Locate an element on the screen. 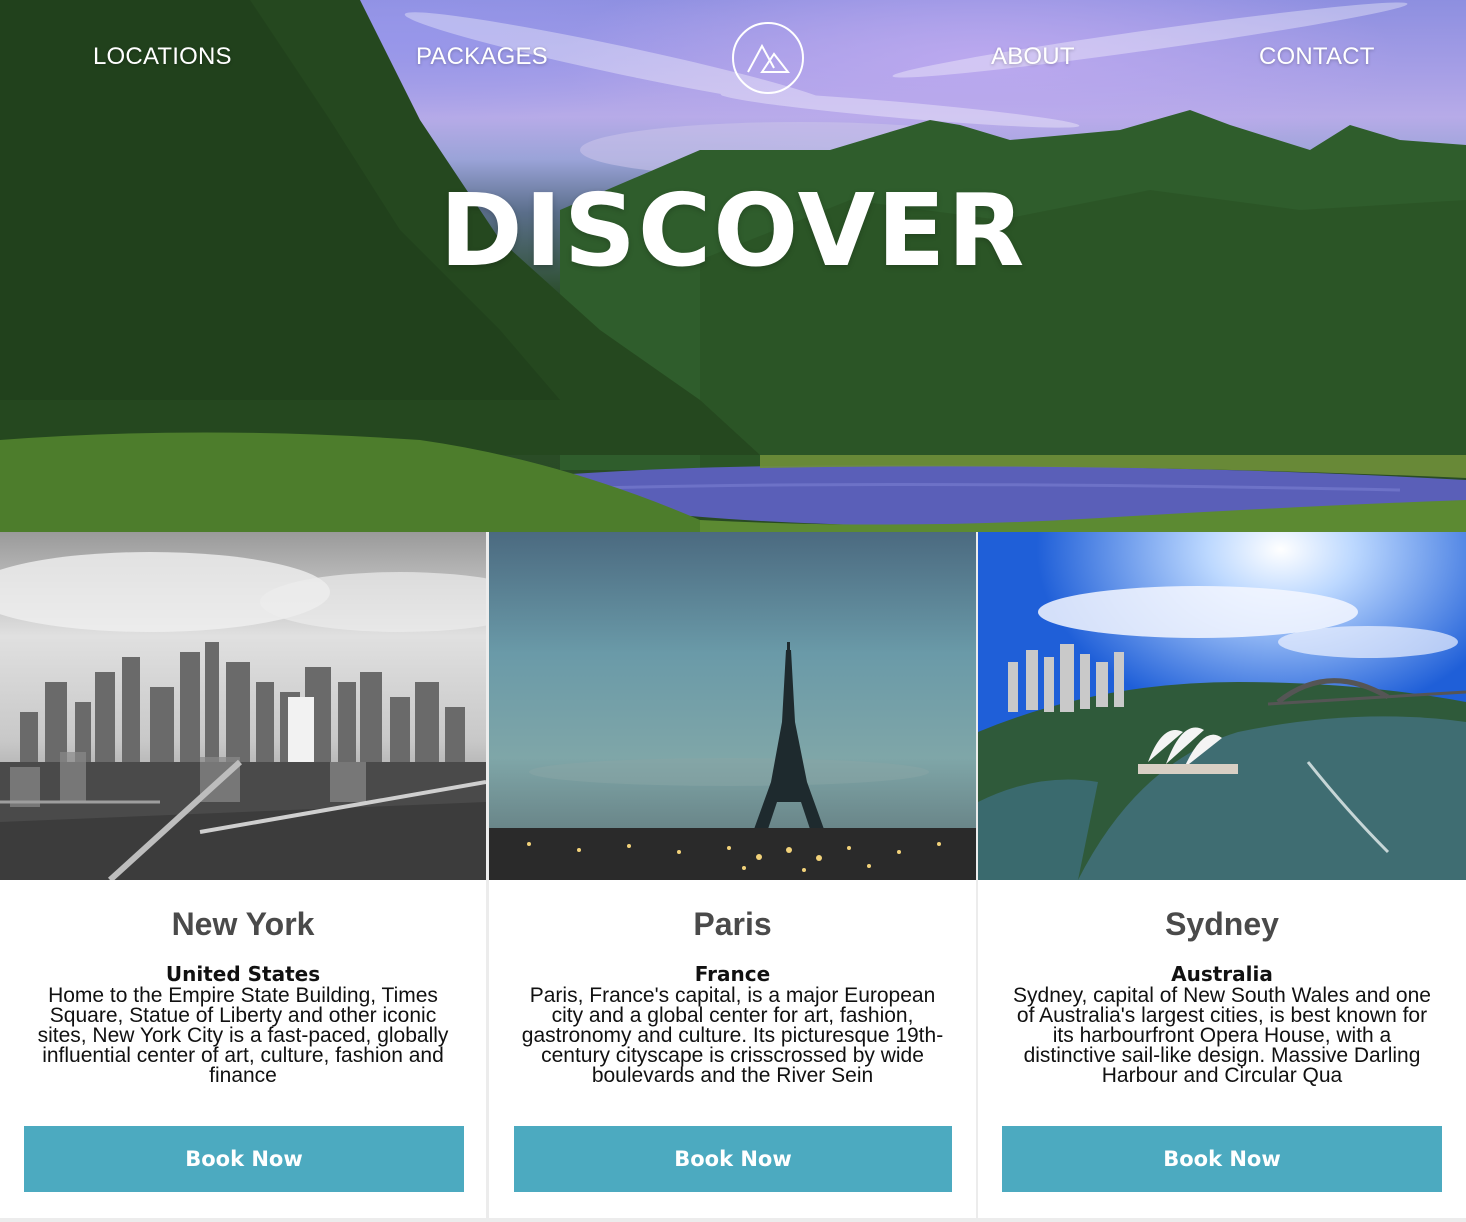 The height and width of the screenshot is (1222, 1466). hero-title: DISCOVER is located at coordinates (733, 230).